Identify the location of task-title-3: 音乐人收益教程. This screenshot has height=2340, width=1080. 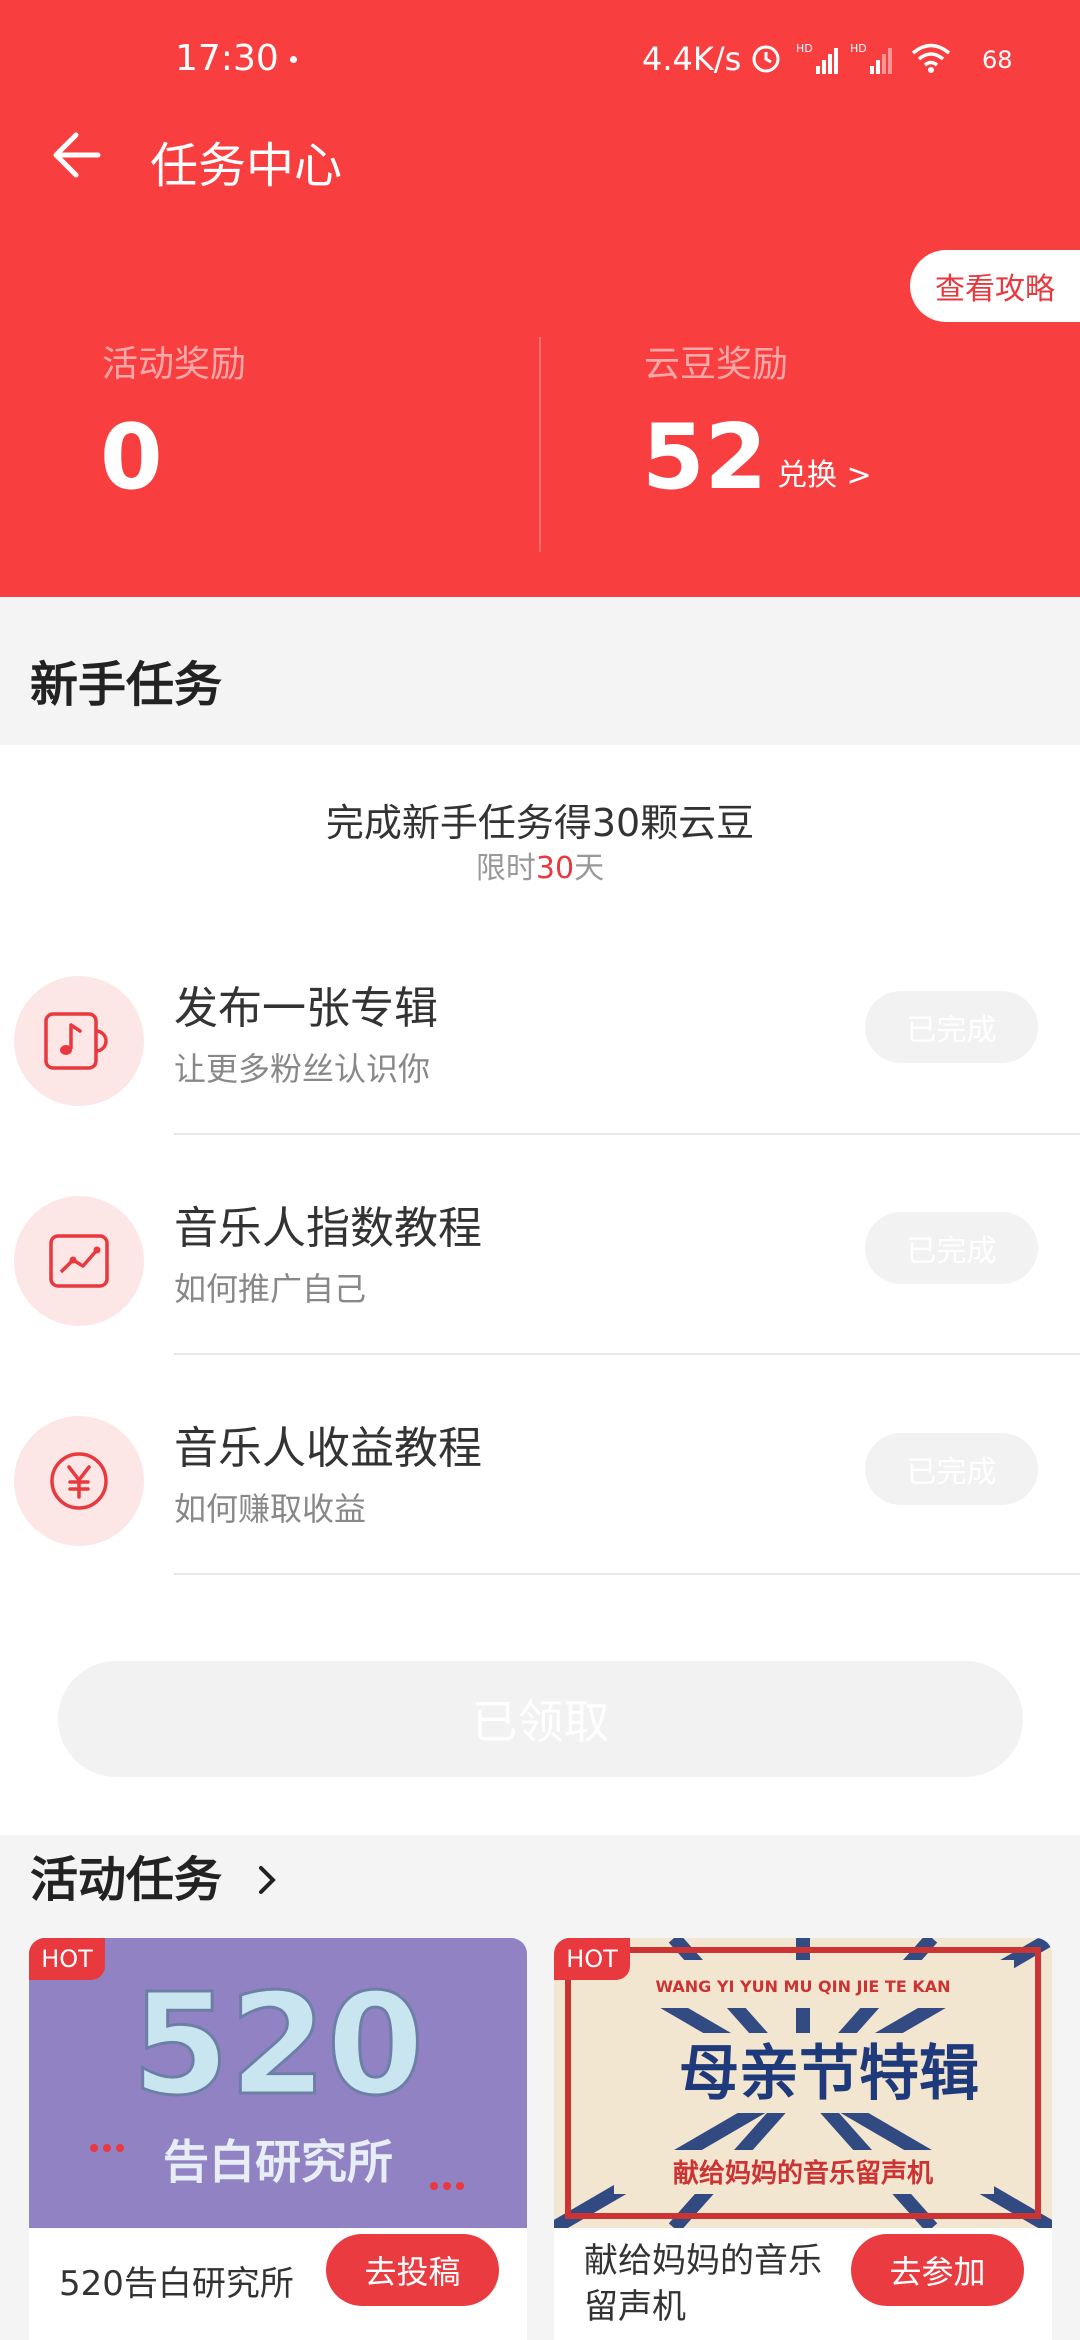
(328, 1448).